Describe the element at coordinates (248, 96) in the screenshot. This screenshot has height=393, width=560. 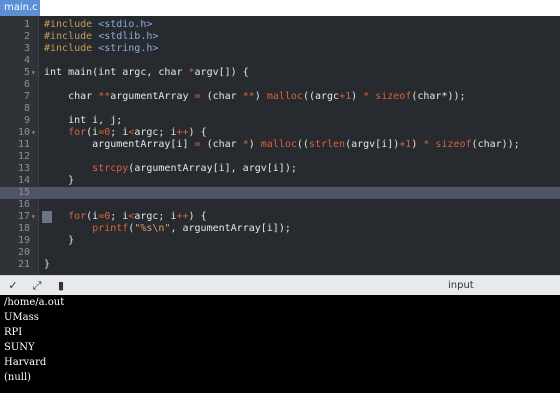
I see `code-token: **` at that location.